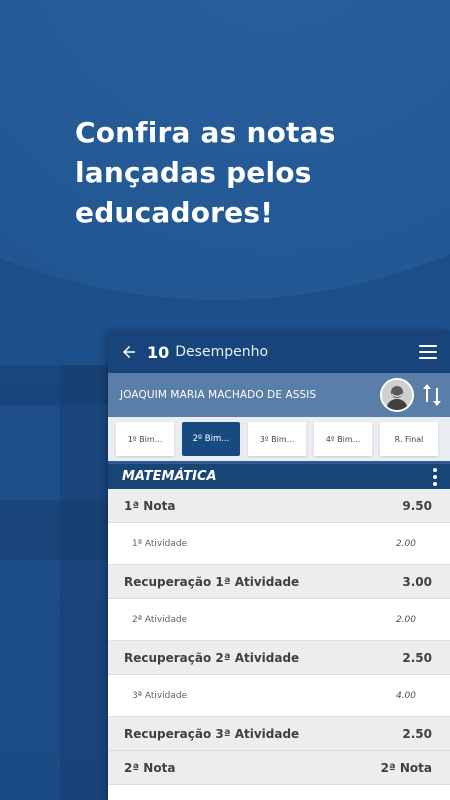 This screenshot has width=450, height=800. I want to click on grade-value: 2ª Nota, so click(406, 767).